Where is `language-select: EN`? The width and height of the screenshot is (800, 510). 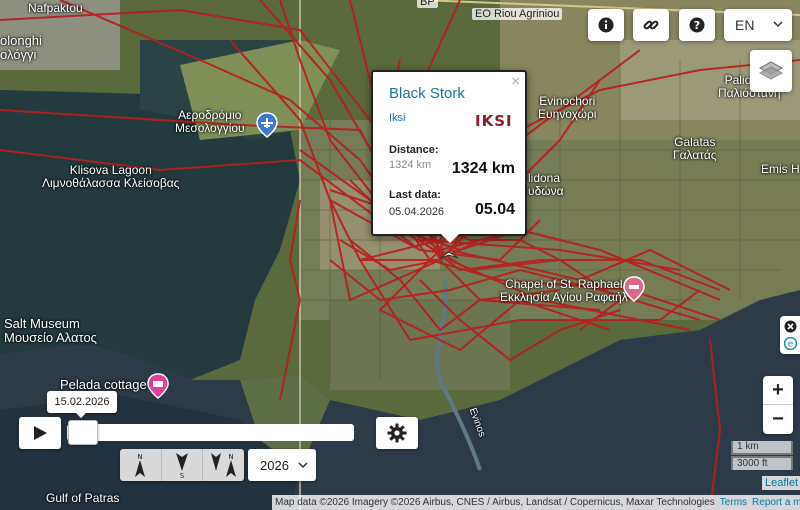
language-select: EN is located at coordinates (758, 25).